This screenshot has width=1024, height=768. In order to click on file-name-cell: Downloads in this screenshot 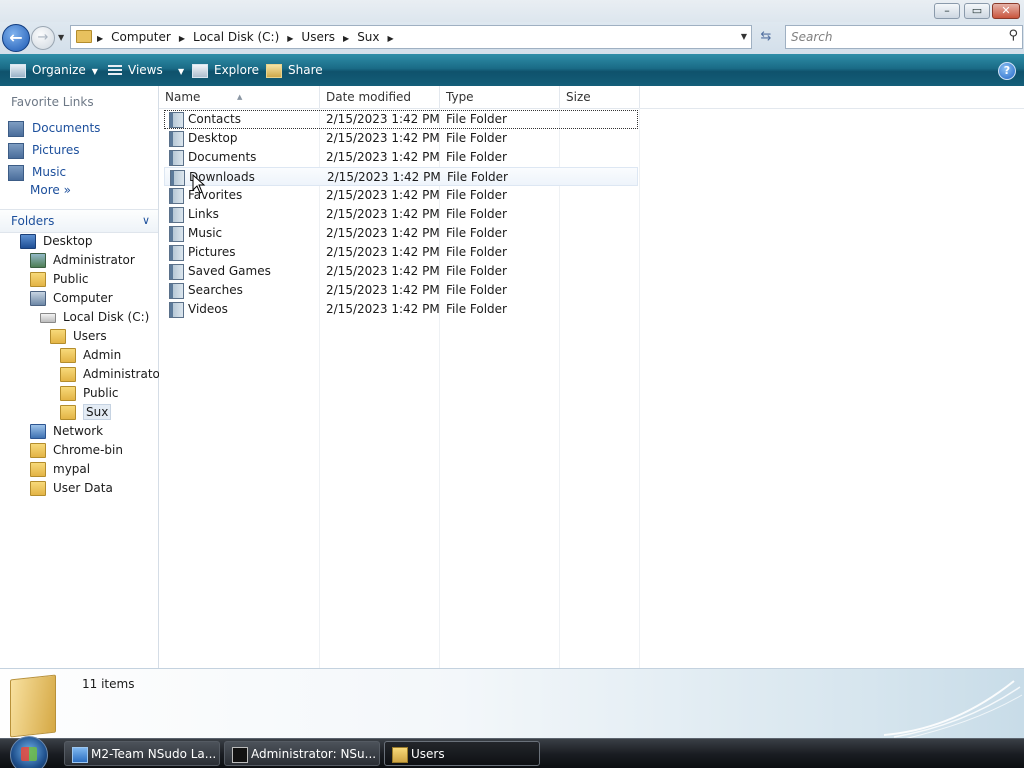, I will do `click(210, 177)`.